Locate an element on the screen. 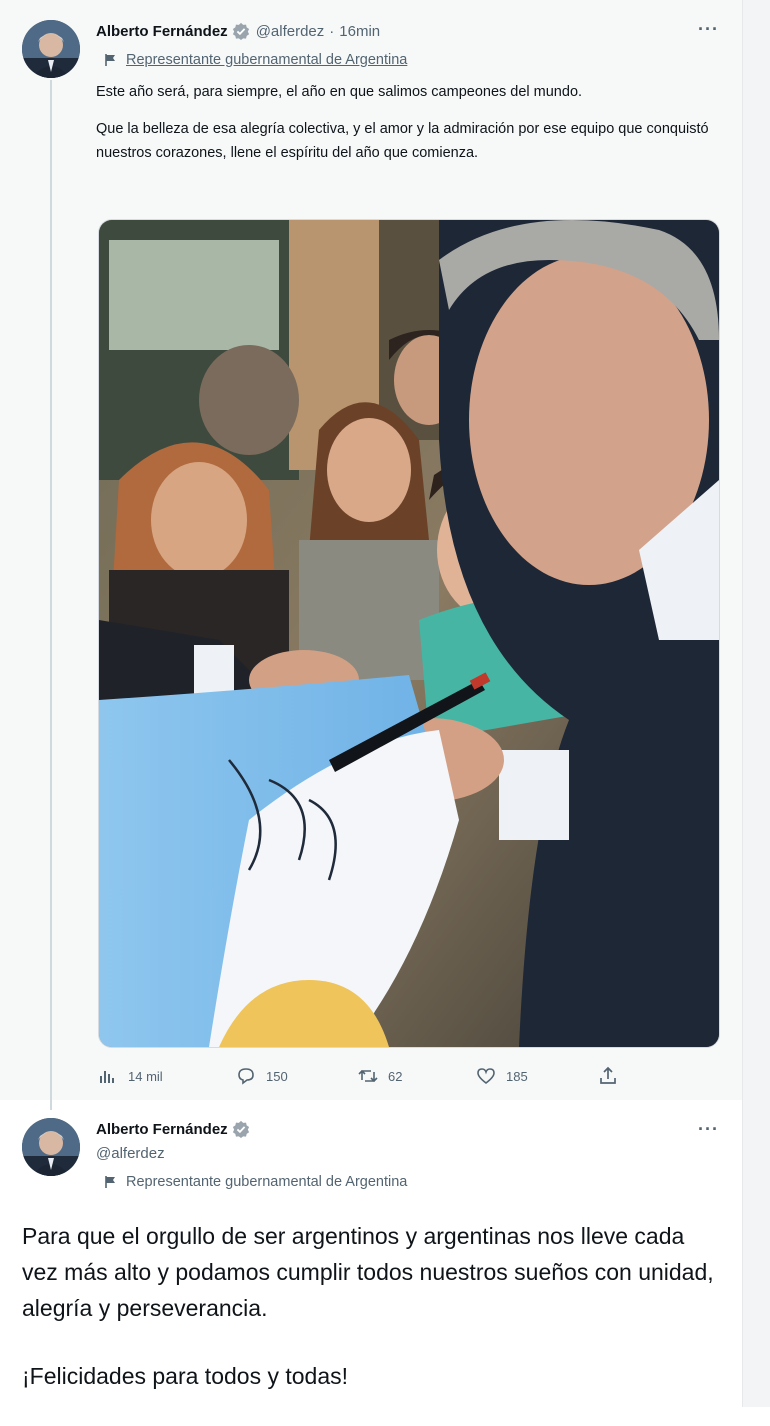 This screenshot has height=1426, width=770. share-button is located at coordinates (613, 1076).